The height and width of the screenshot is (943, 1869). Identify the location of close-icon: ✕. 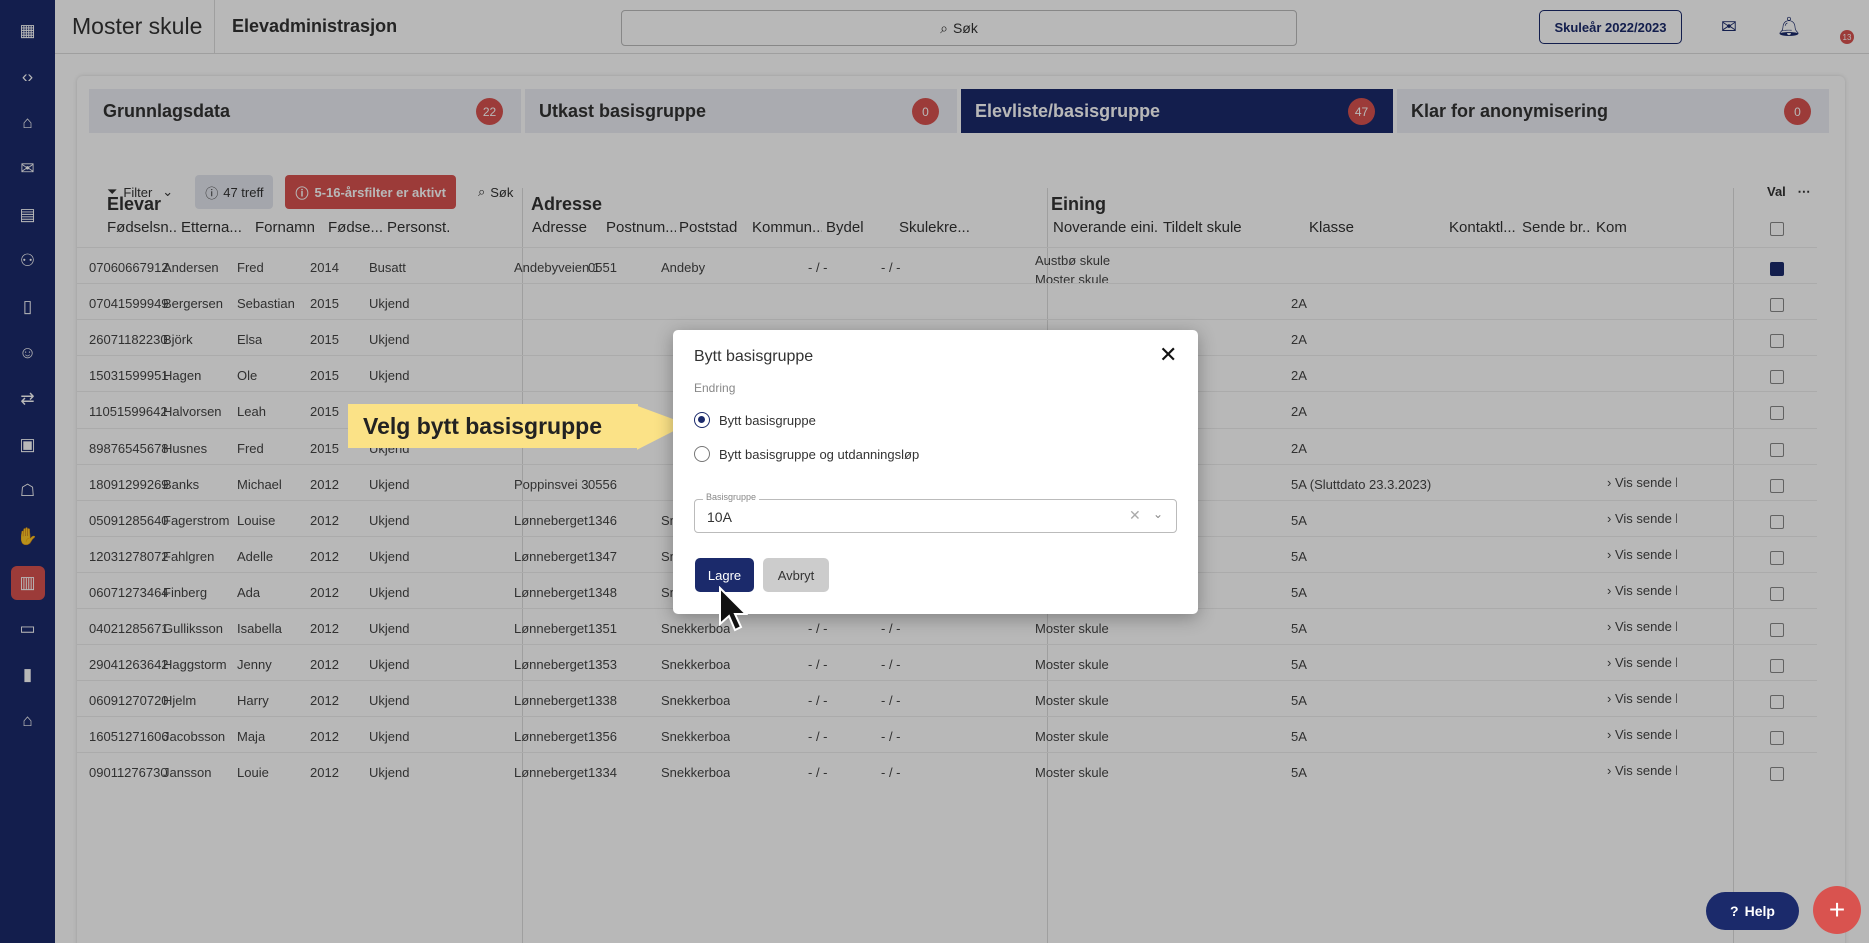
(1168, 355).